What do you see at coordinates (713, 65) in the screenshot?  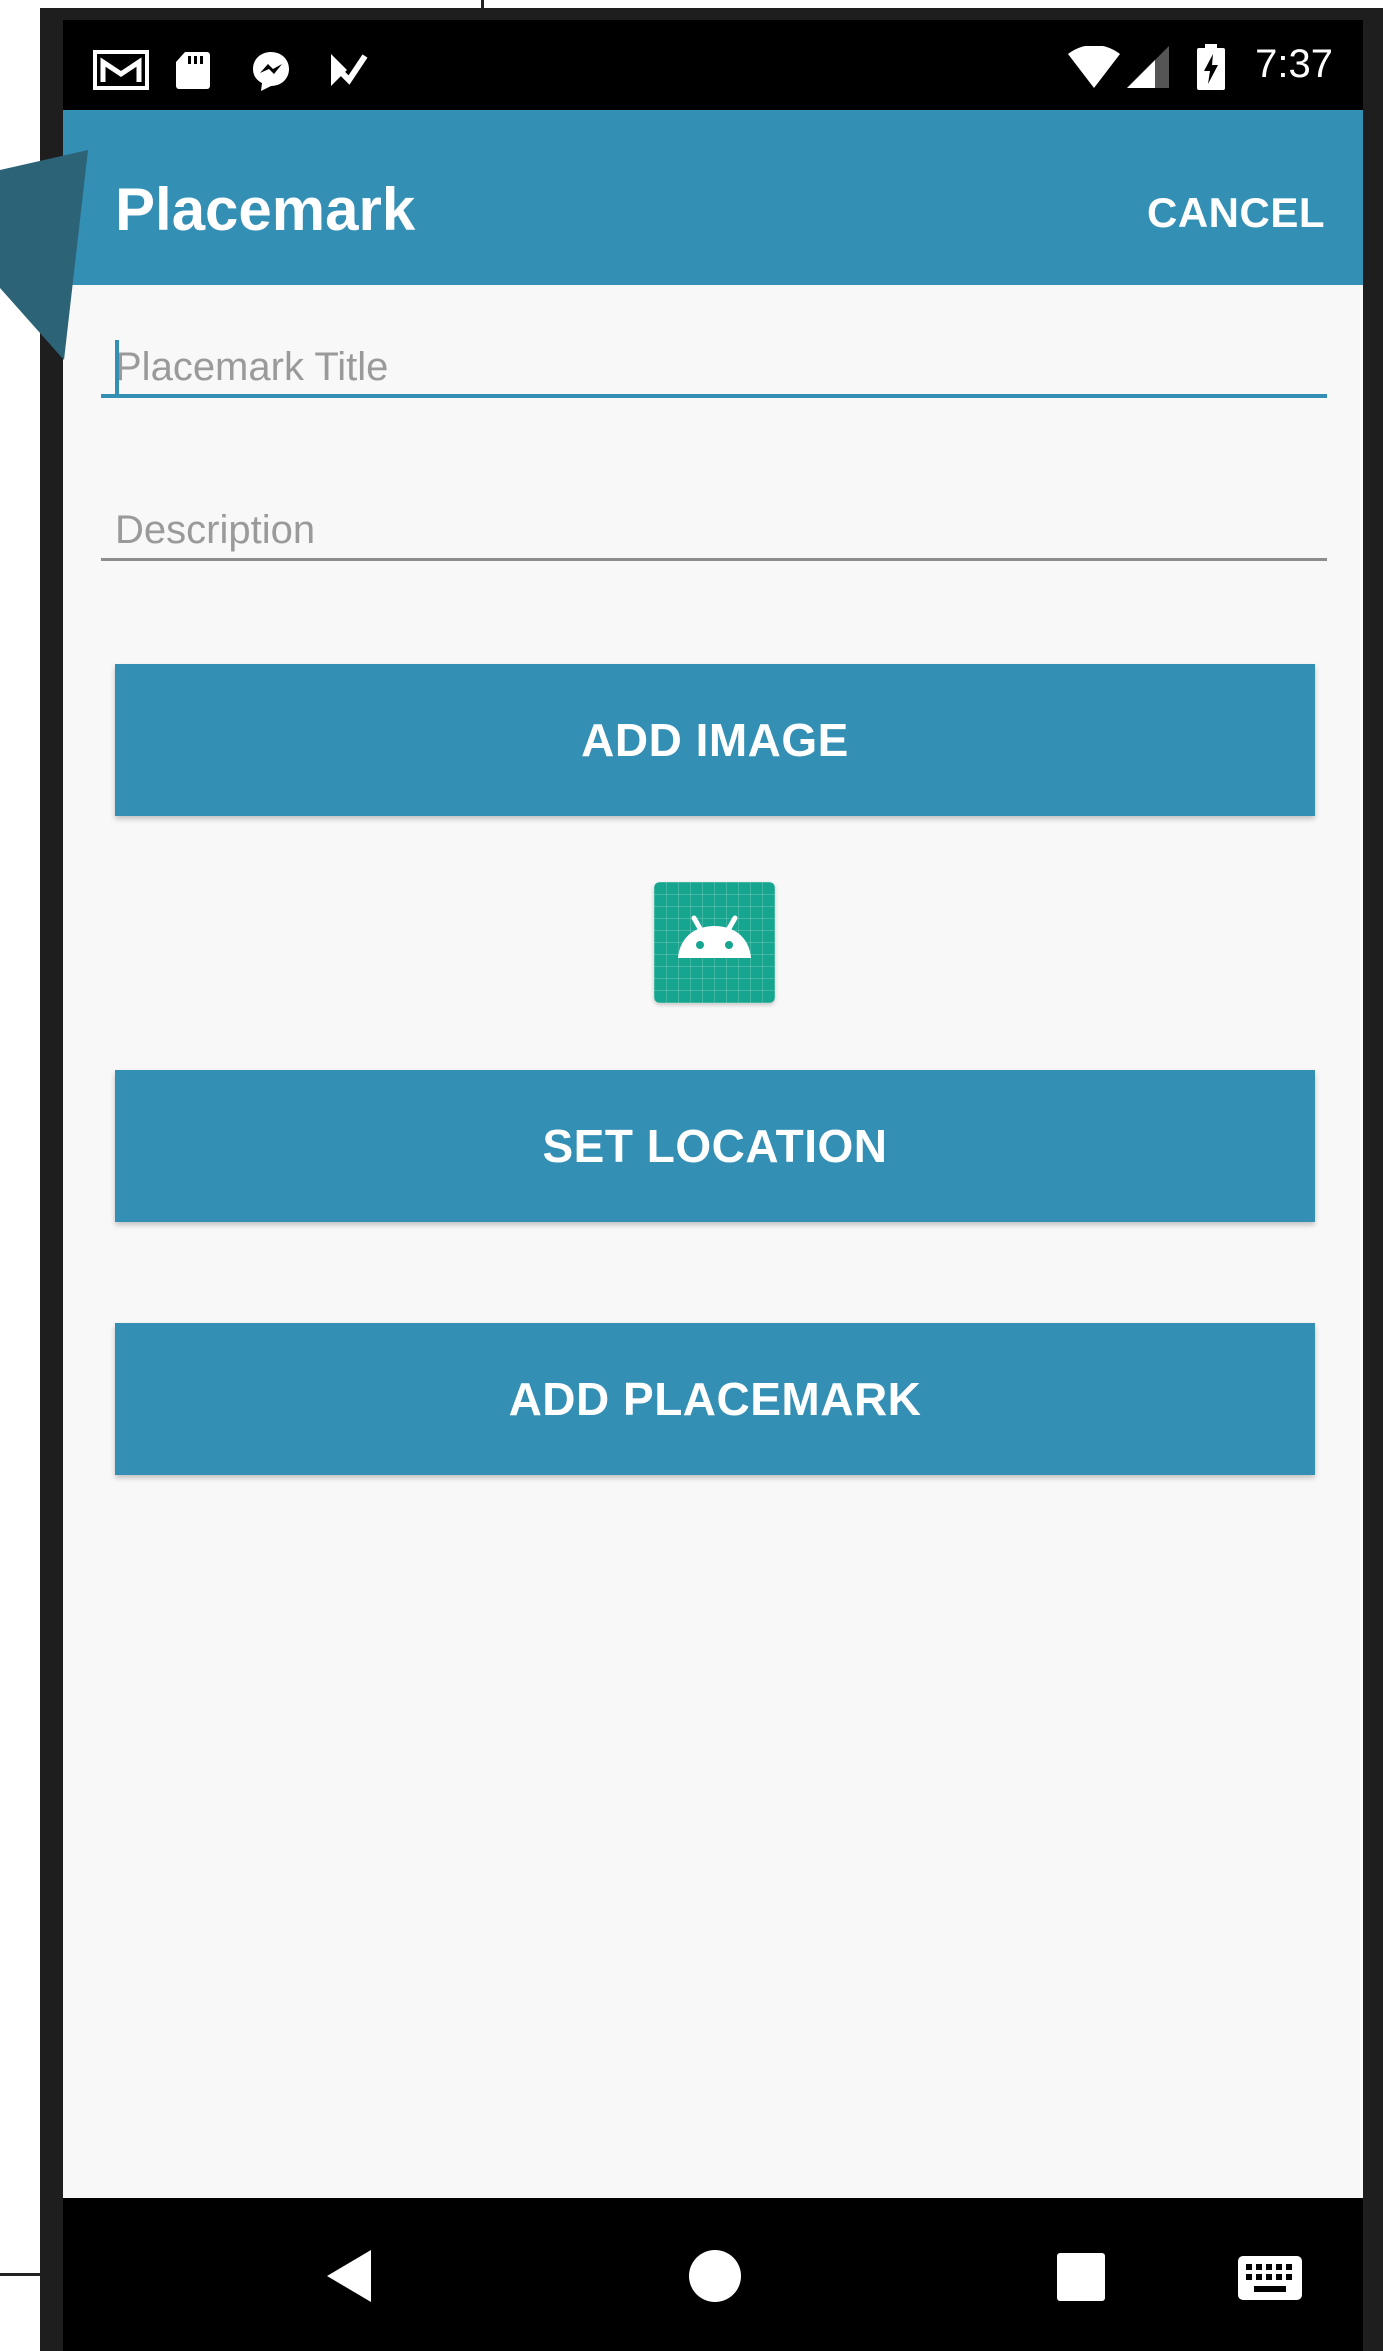 I see `status-bar: 7:37` at bounding box center [713, 65].